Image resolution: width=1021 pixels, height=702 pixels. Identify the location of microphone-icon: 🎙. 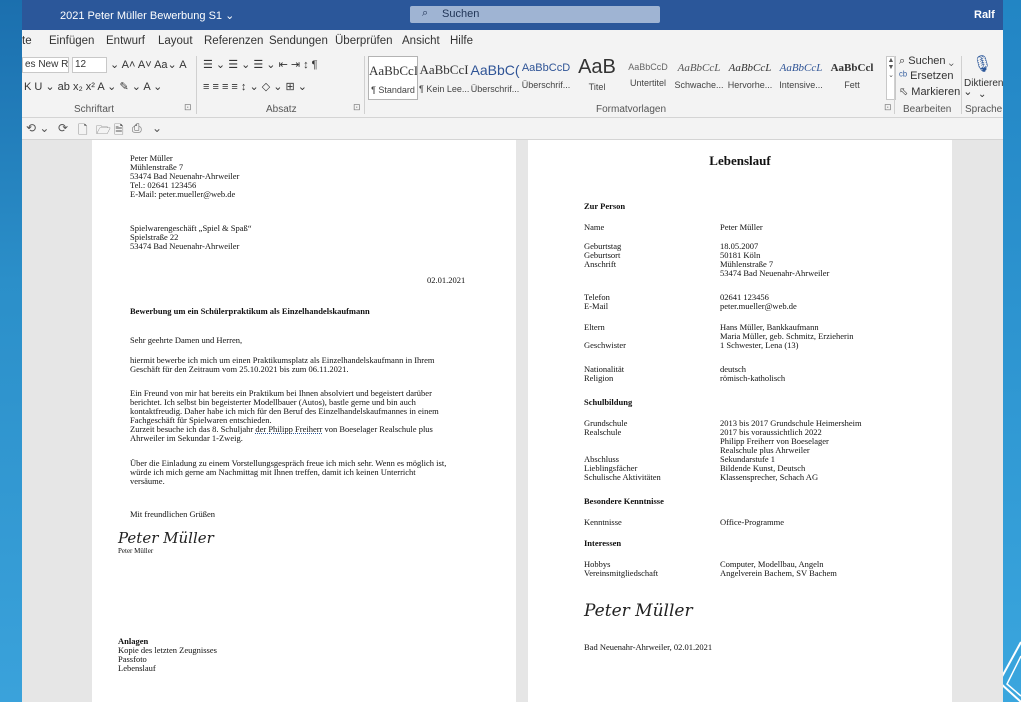
(982, 64).